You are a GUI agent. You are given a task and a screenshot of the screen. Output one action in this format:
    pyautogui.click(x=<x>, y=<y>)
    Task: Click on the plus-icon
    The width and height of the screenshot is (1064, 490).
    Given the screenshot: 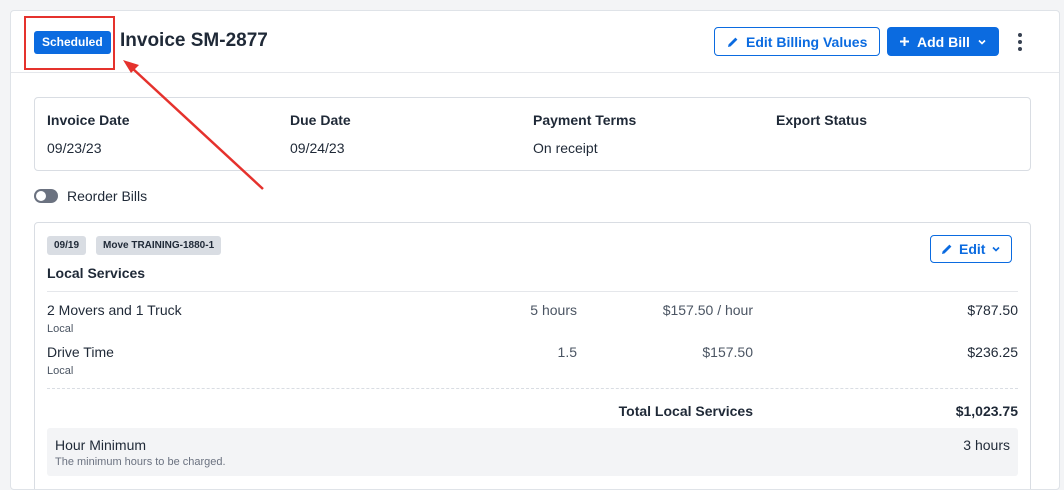 What is the action you would take?
    pyautogui.click(x=904, y=41)
    